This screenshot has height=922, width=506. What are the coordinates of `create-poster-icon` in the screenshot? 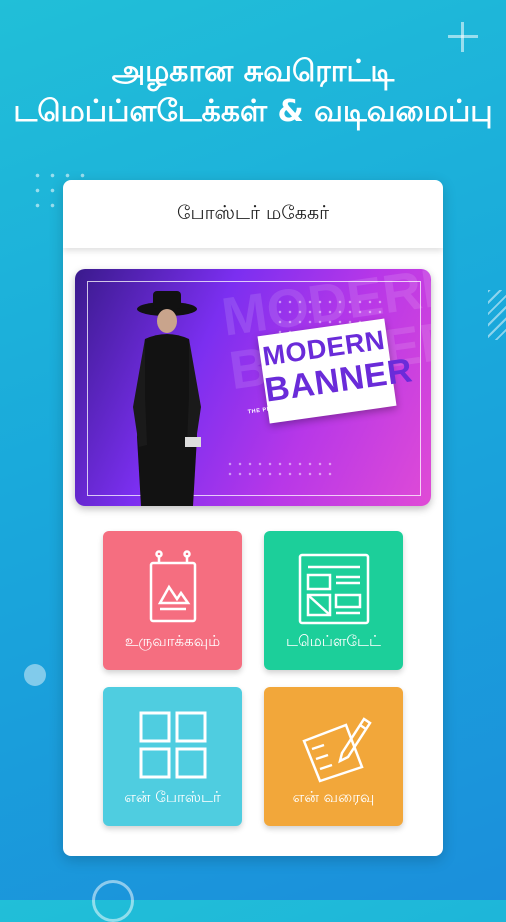 It's located at (172, 586).